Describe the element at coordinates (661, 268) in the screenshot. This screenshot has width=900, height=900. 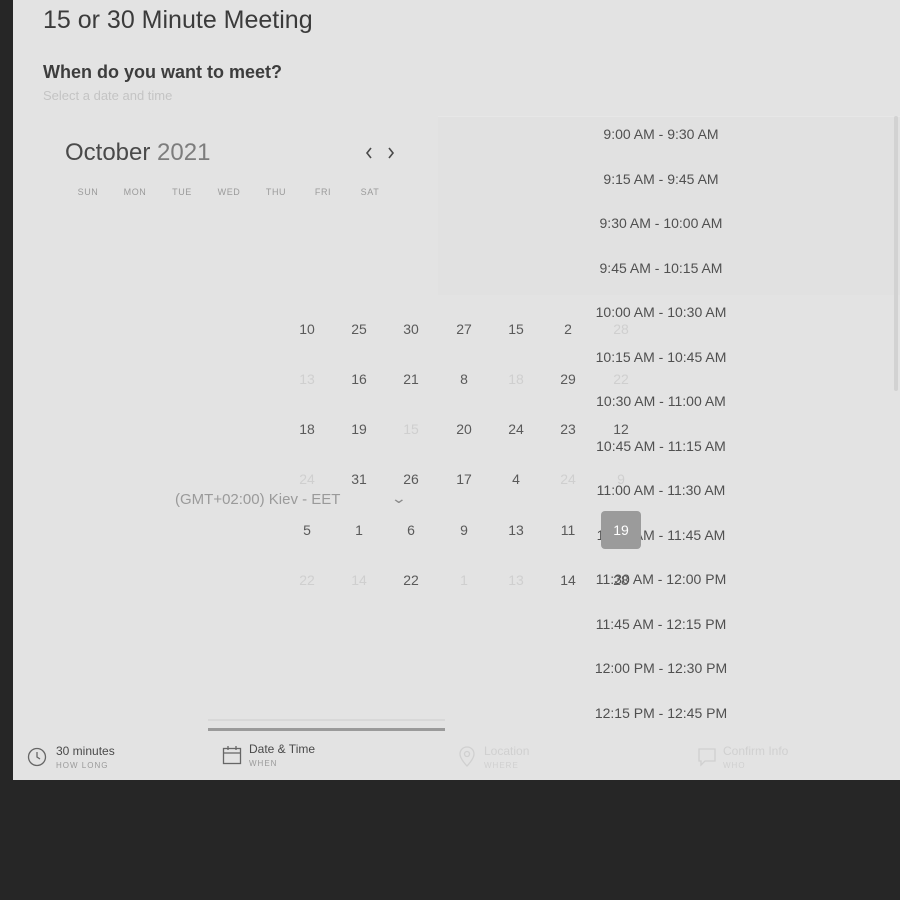
I see `time-slot: 9:45 AM - 10:15 AM` at that location.